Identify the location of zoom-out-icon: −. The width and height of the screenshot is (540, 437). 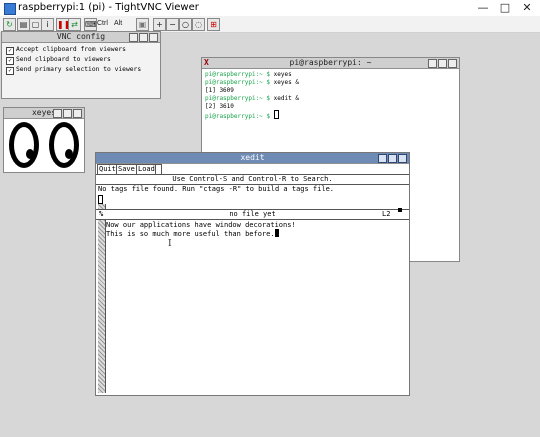
(172, 24).